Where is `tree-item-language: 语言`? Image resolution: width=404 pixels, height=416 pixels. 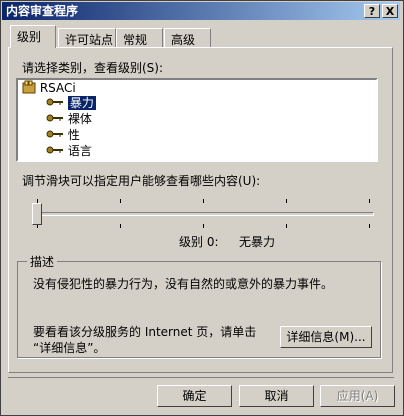
tree-item-language: 语言 is located at coordinates (69, 151).